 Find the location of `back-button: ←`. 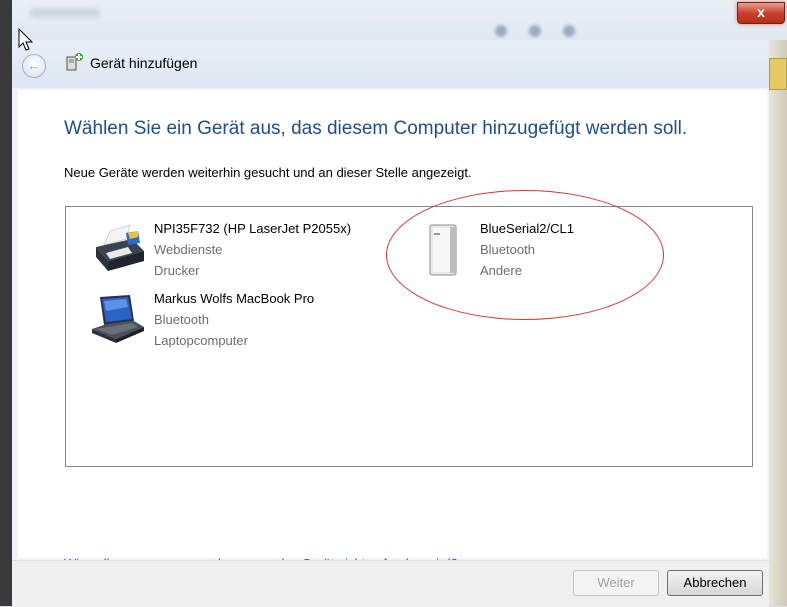

back-button: ← is located at coordinates (34, 66).